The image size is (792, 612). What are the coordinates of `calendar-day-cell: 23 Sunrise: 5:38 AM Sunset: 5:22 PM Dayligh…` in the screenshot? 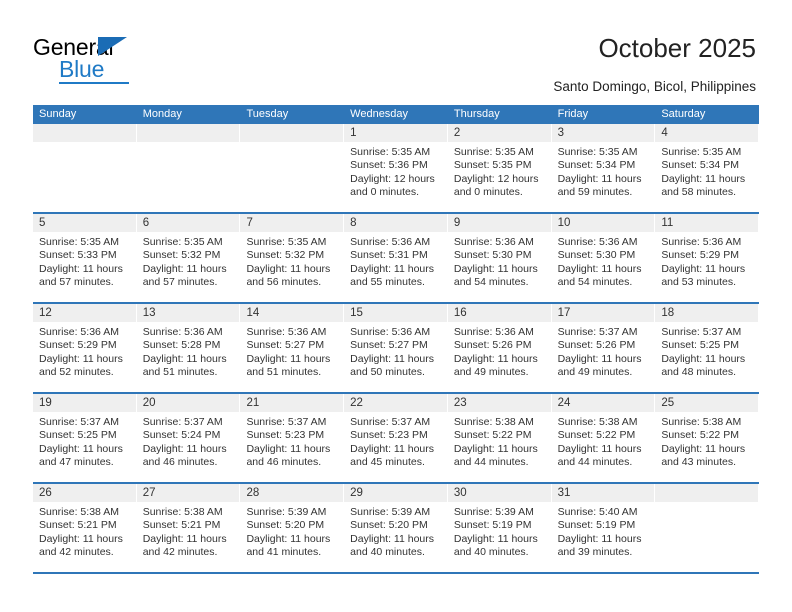 It's located at (499, 438).